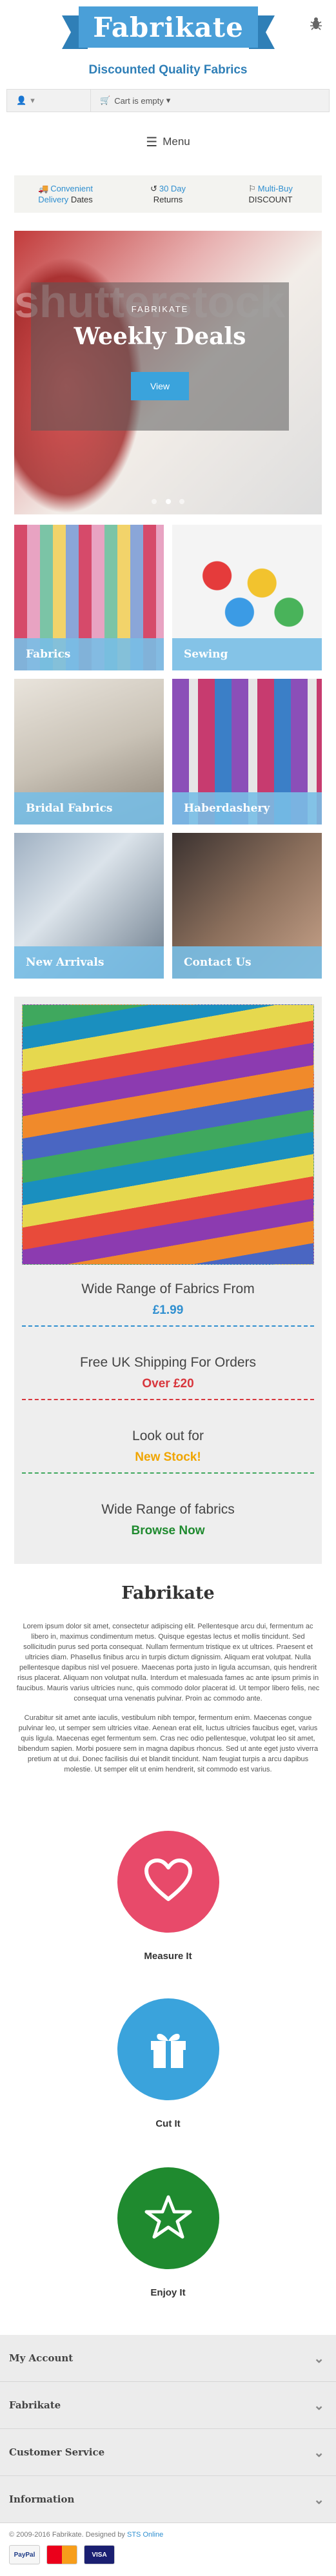 This screenshot has height=2576, width=336. Describe the element at coordinates (168, 1304) in the screenshot. I see `promo-fabrics-price: Wide Range of Fabrics From £1.99` at that location.